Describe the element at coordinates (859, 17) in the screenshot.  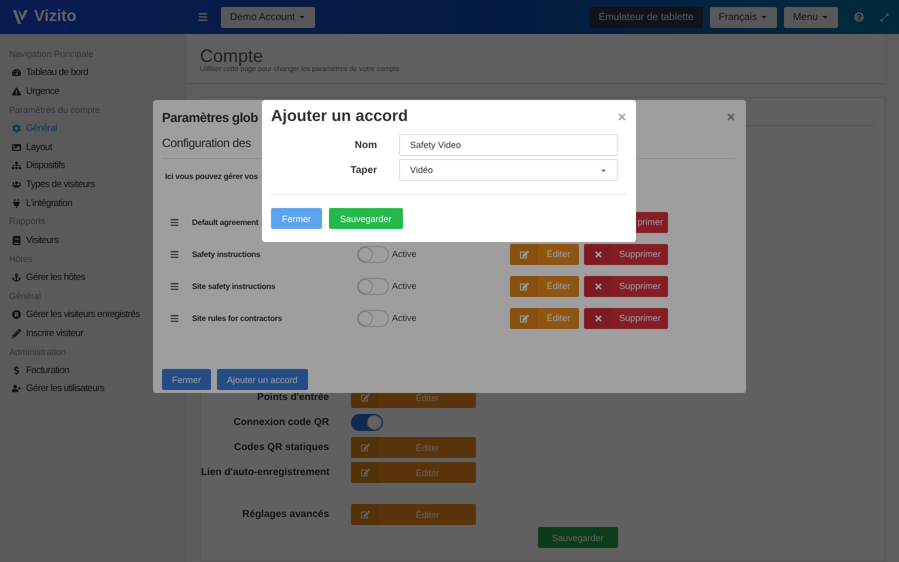
I see `help-icon` at that location.